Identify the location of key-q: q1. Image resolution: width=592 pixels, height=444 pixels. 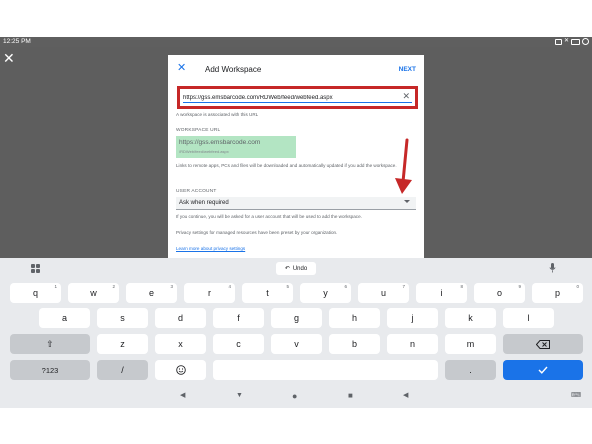
(35, 293).